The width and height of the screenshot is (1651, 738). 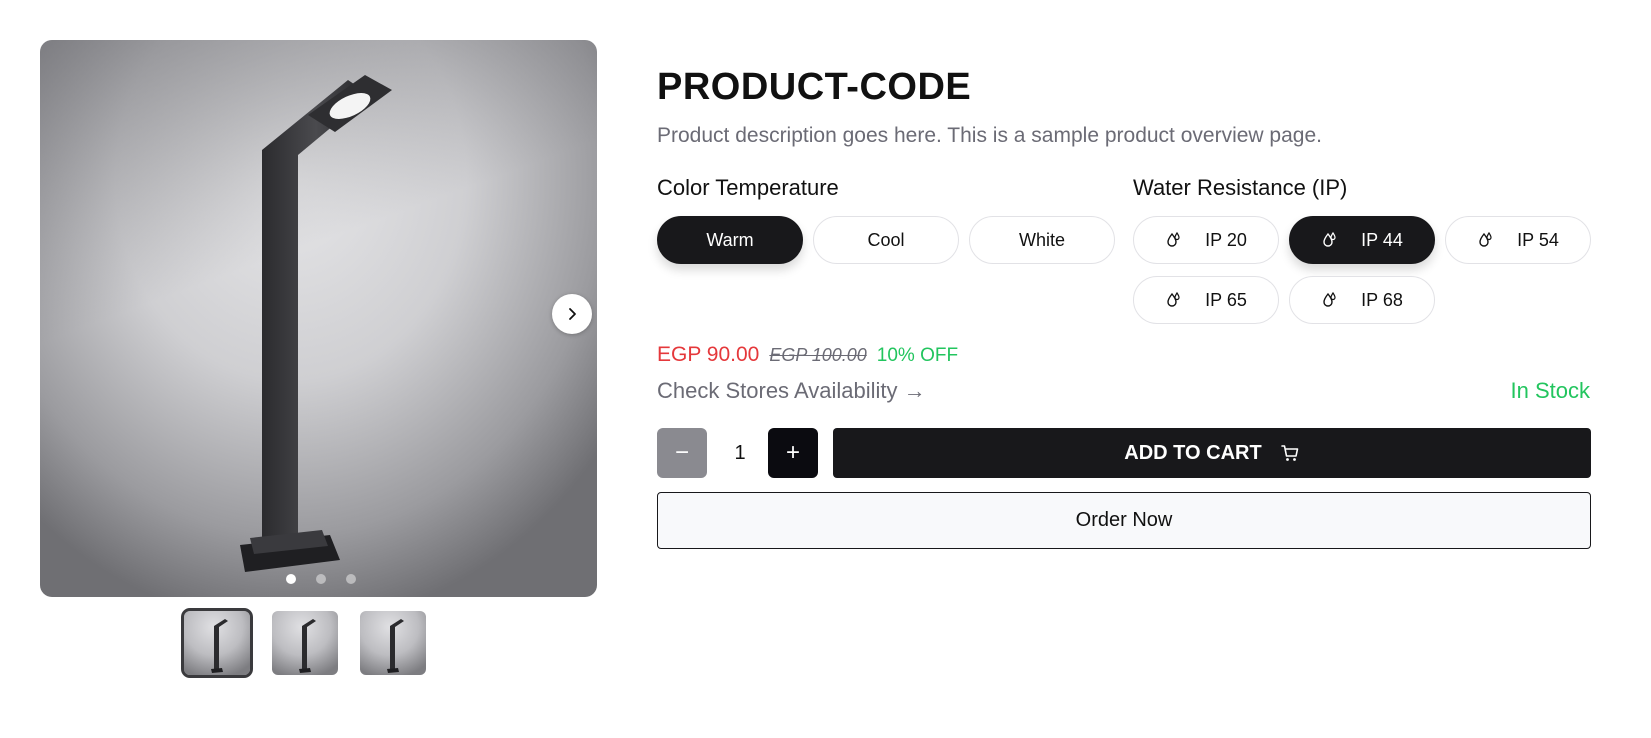 What do you see at coordinates (682, 453) in the screenshot?
I see `quantity-decrease-button: −` at bounding box center [682, 453].